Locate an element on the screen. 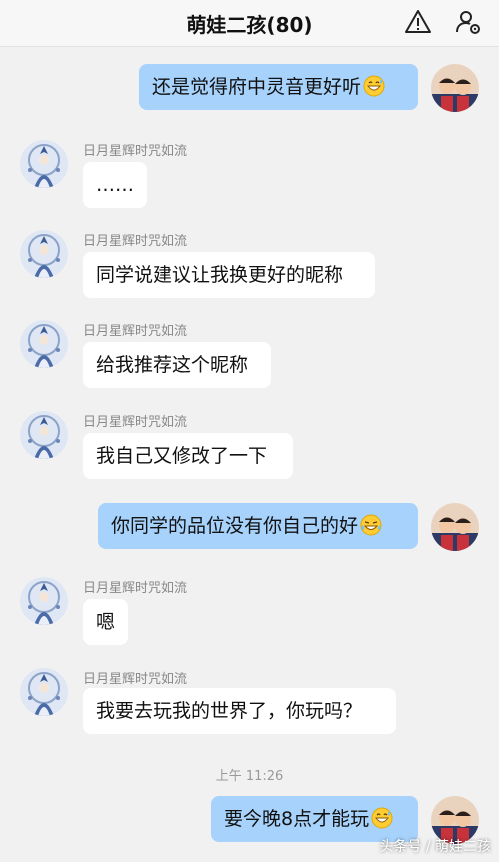 Image resolution: width=499 pixels, height=862 pixels. message-bubble: 嗯 is located at coordinates (105, 622).